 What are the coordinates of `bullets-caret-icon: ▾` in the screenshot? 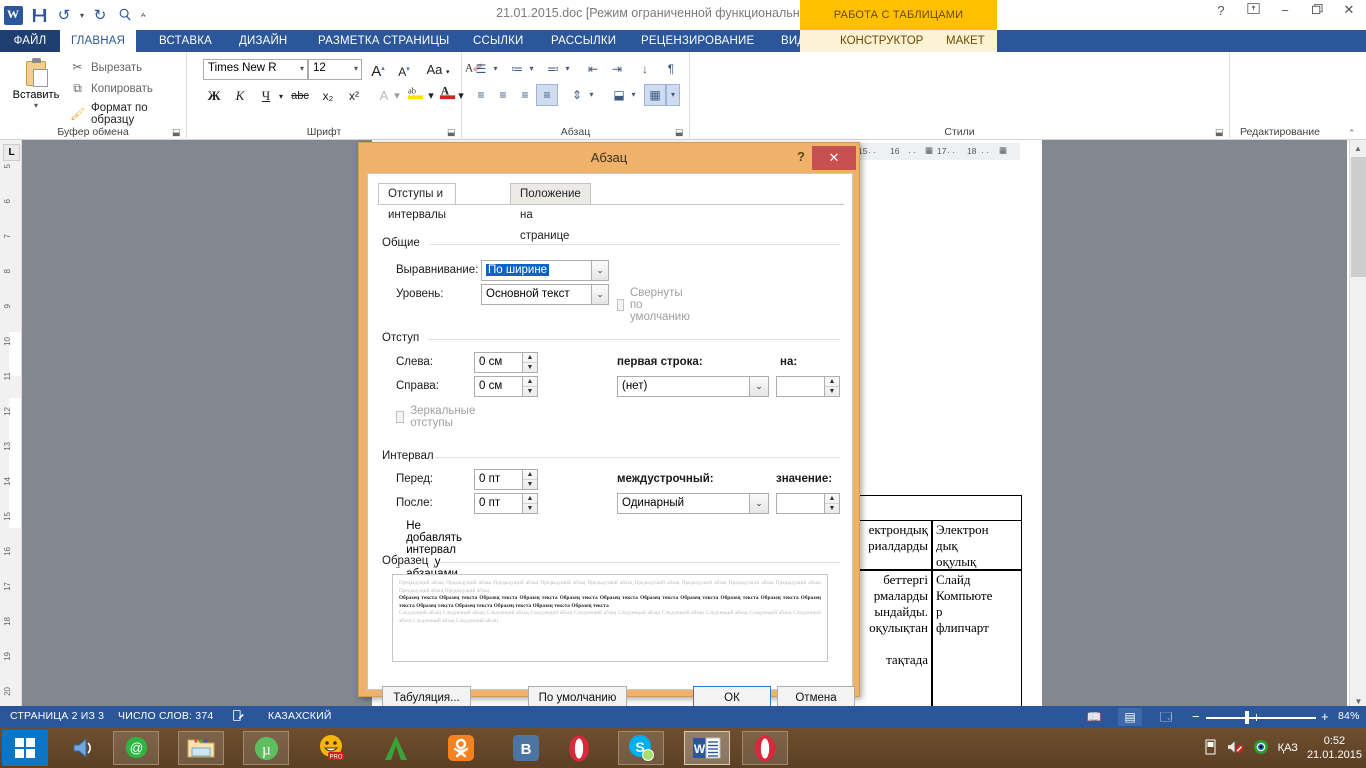 It's located at (495, 69).